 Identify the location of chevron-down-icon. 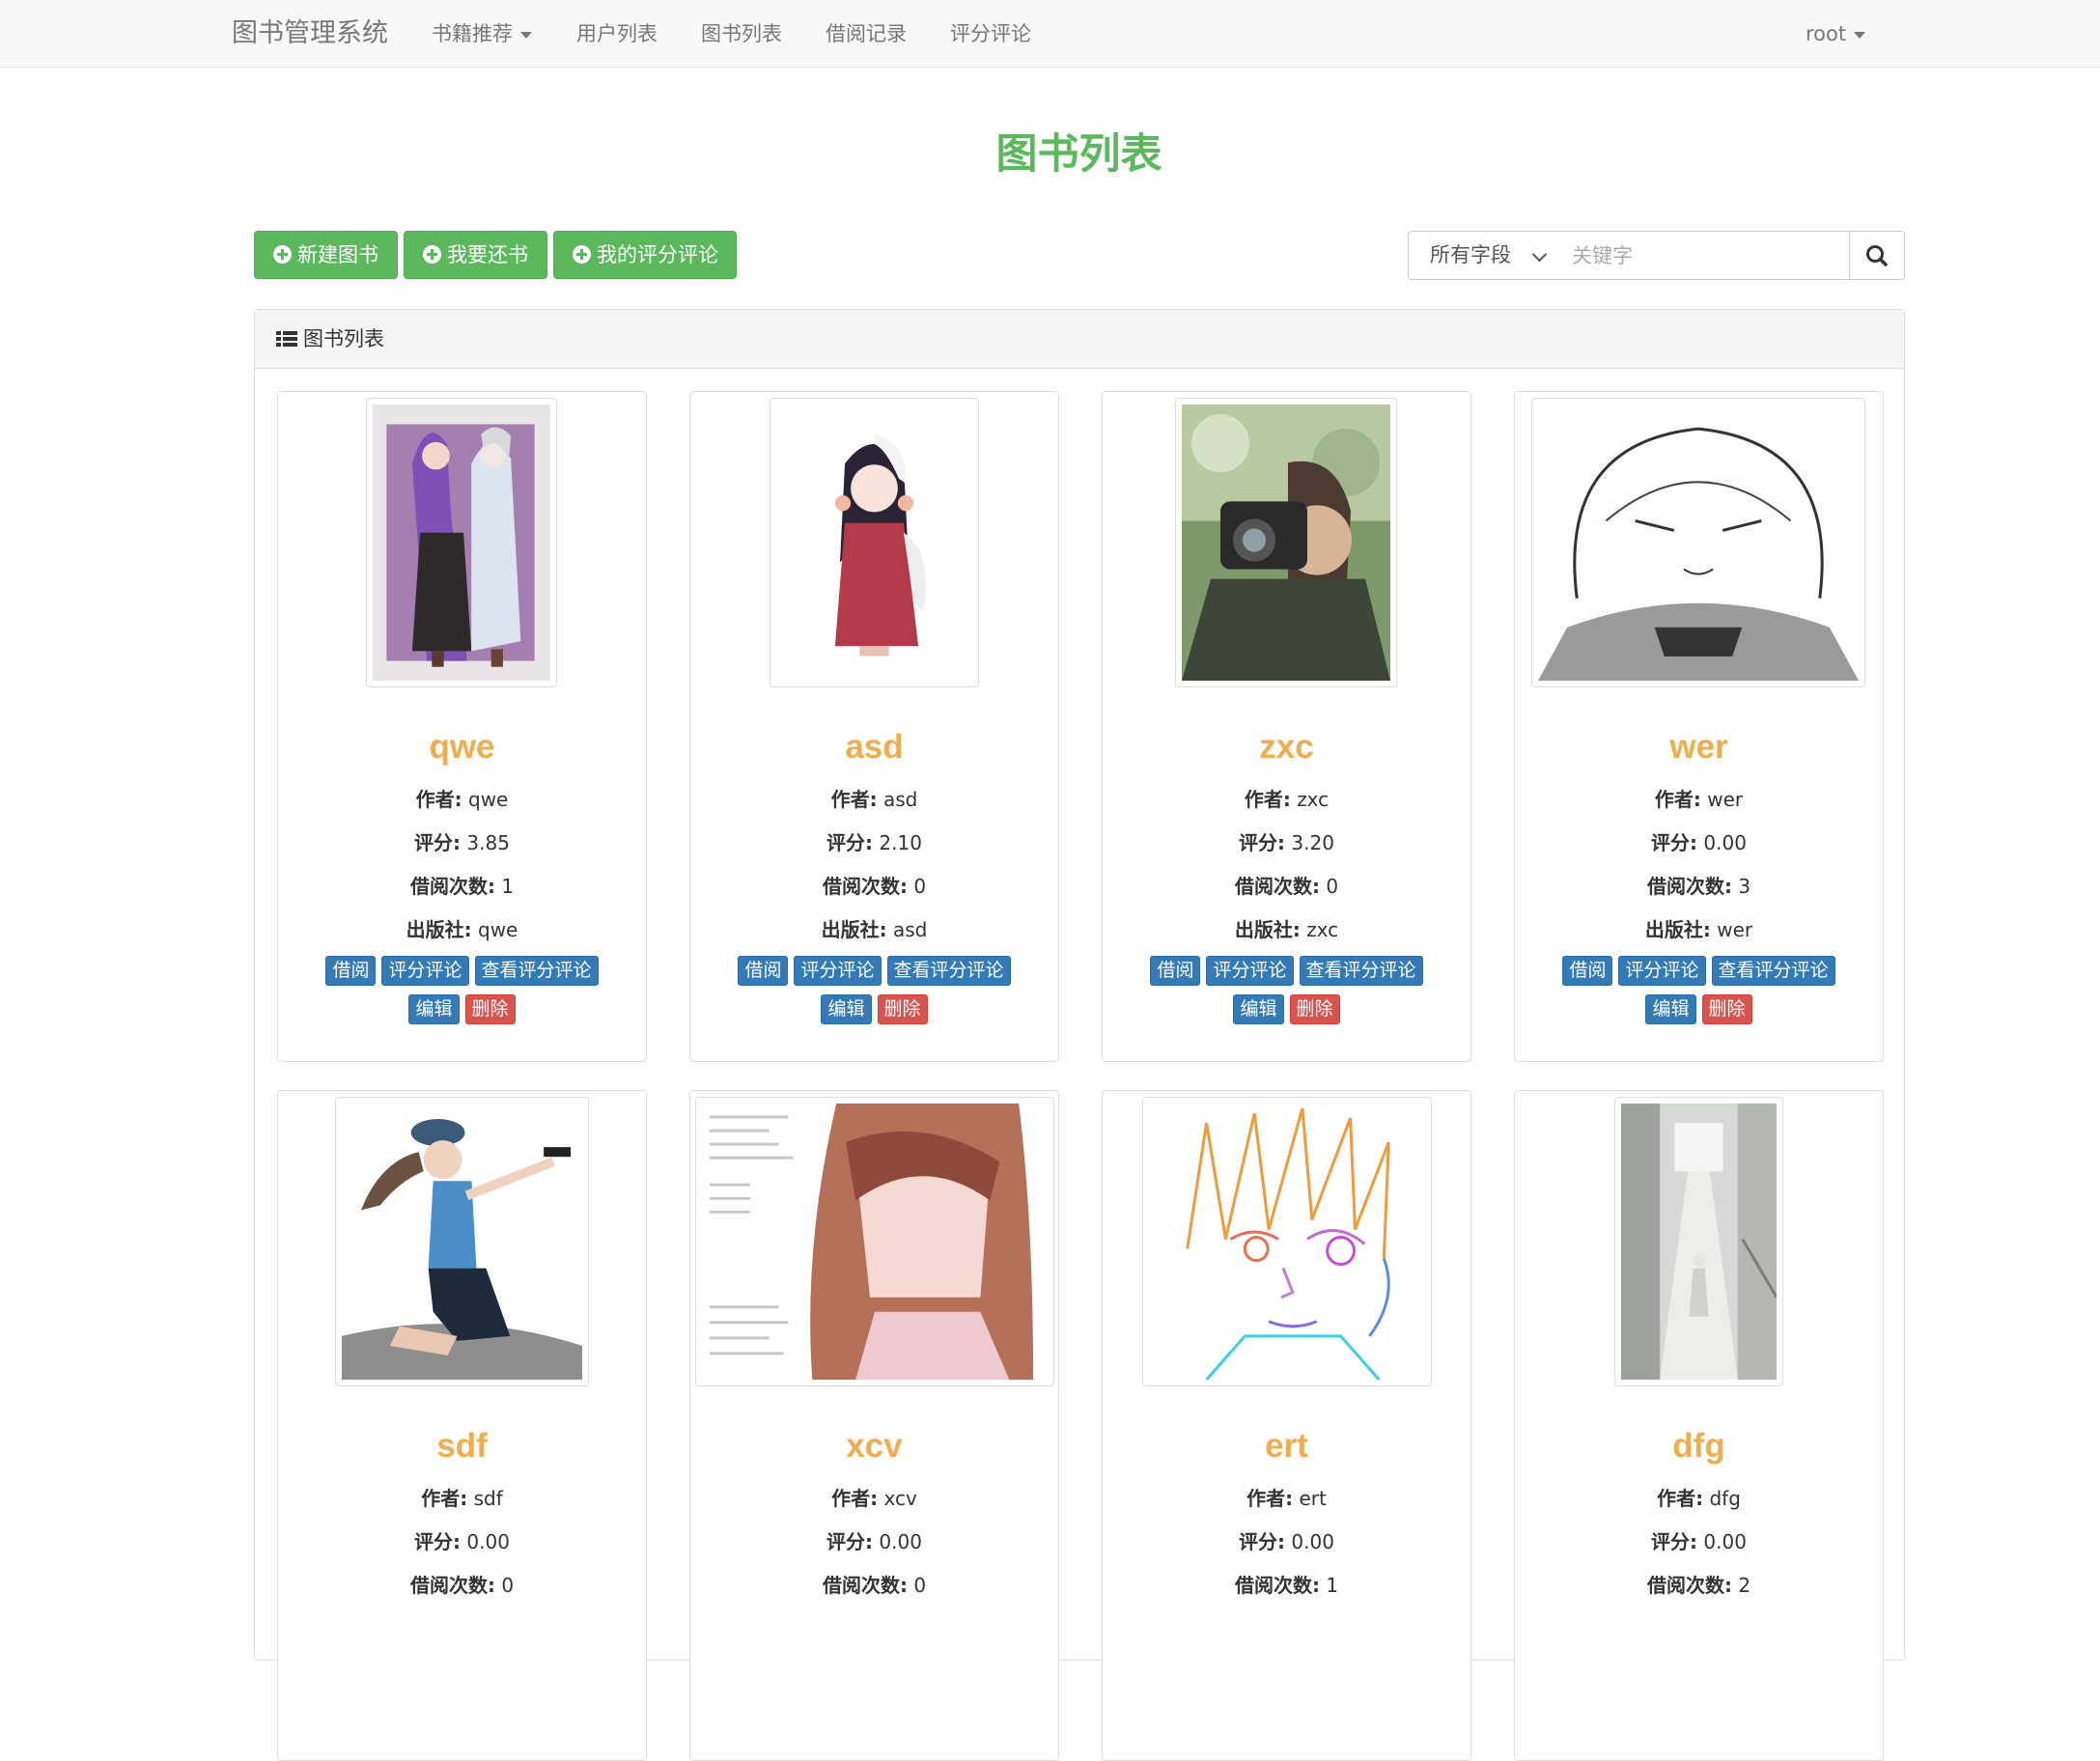
(1540, 254).